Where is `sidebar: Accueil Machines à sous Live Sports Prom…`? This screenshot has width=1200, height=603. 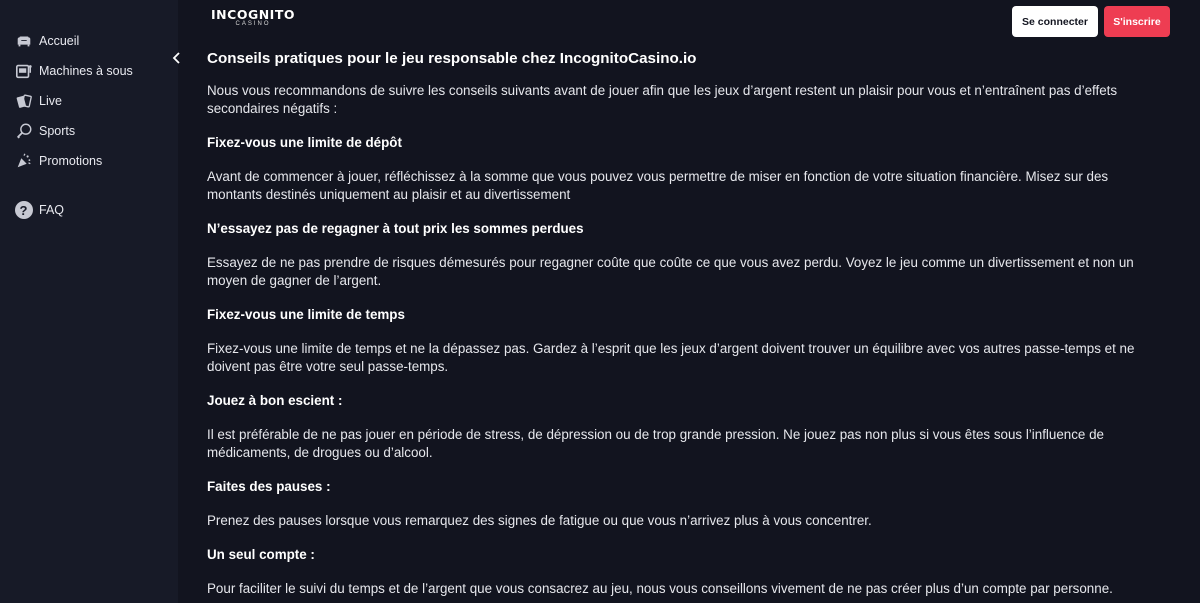 sidebar: Accueil Machines à sous Live Sports Prom… is located at coordinates (89, 301).